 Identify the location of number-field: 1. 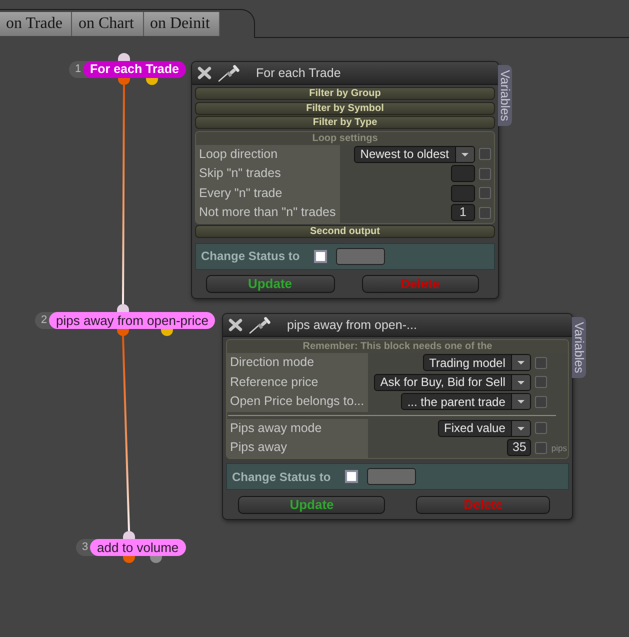
(463, 213).